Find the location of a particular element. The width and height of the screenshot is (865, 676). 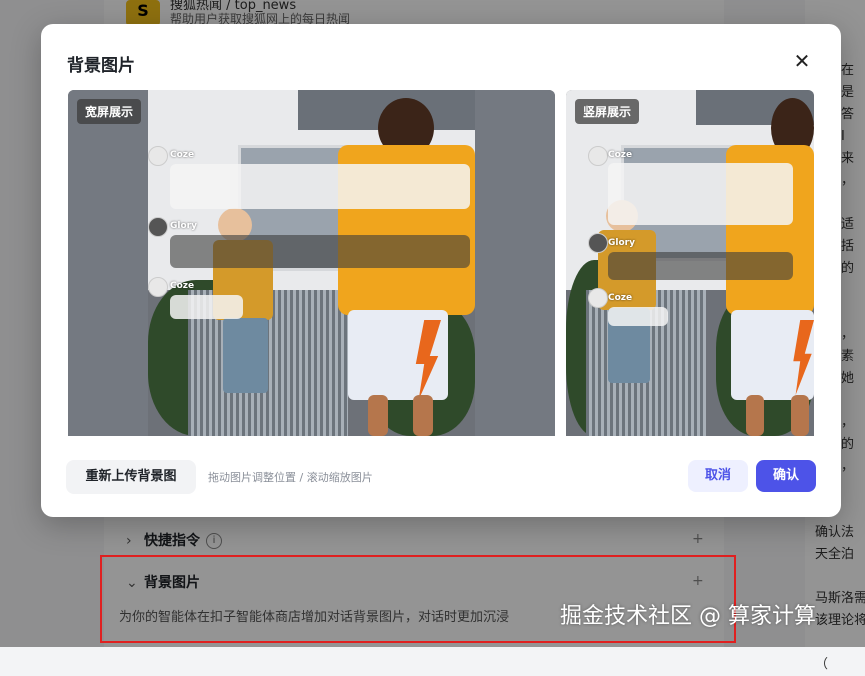

drag-zoom-hint: 拖动图片调整位置 / 滚动缩放图片 is located at coordinates (290, 477).